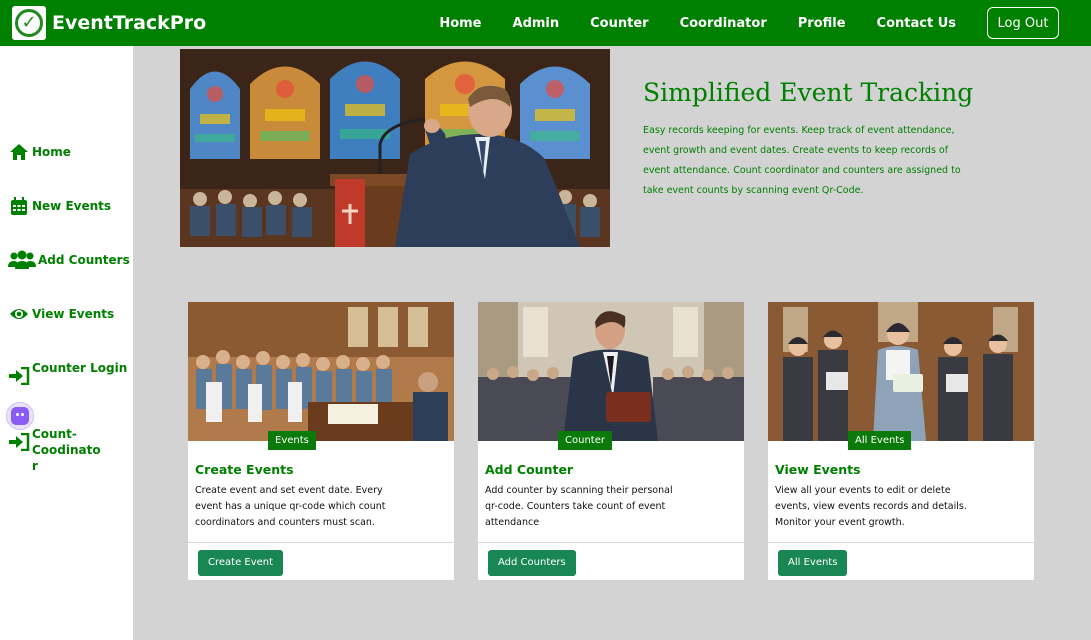 This screenshot has height=640, width=1091. Describe the element at coordinates (813, 563) in the screenshot. I see `all-events-button: All Events` at that location.